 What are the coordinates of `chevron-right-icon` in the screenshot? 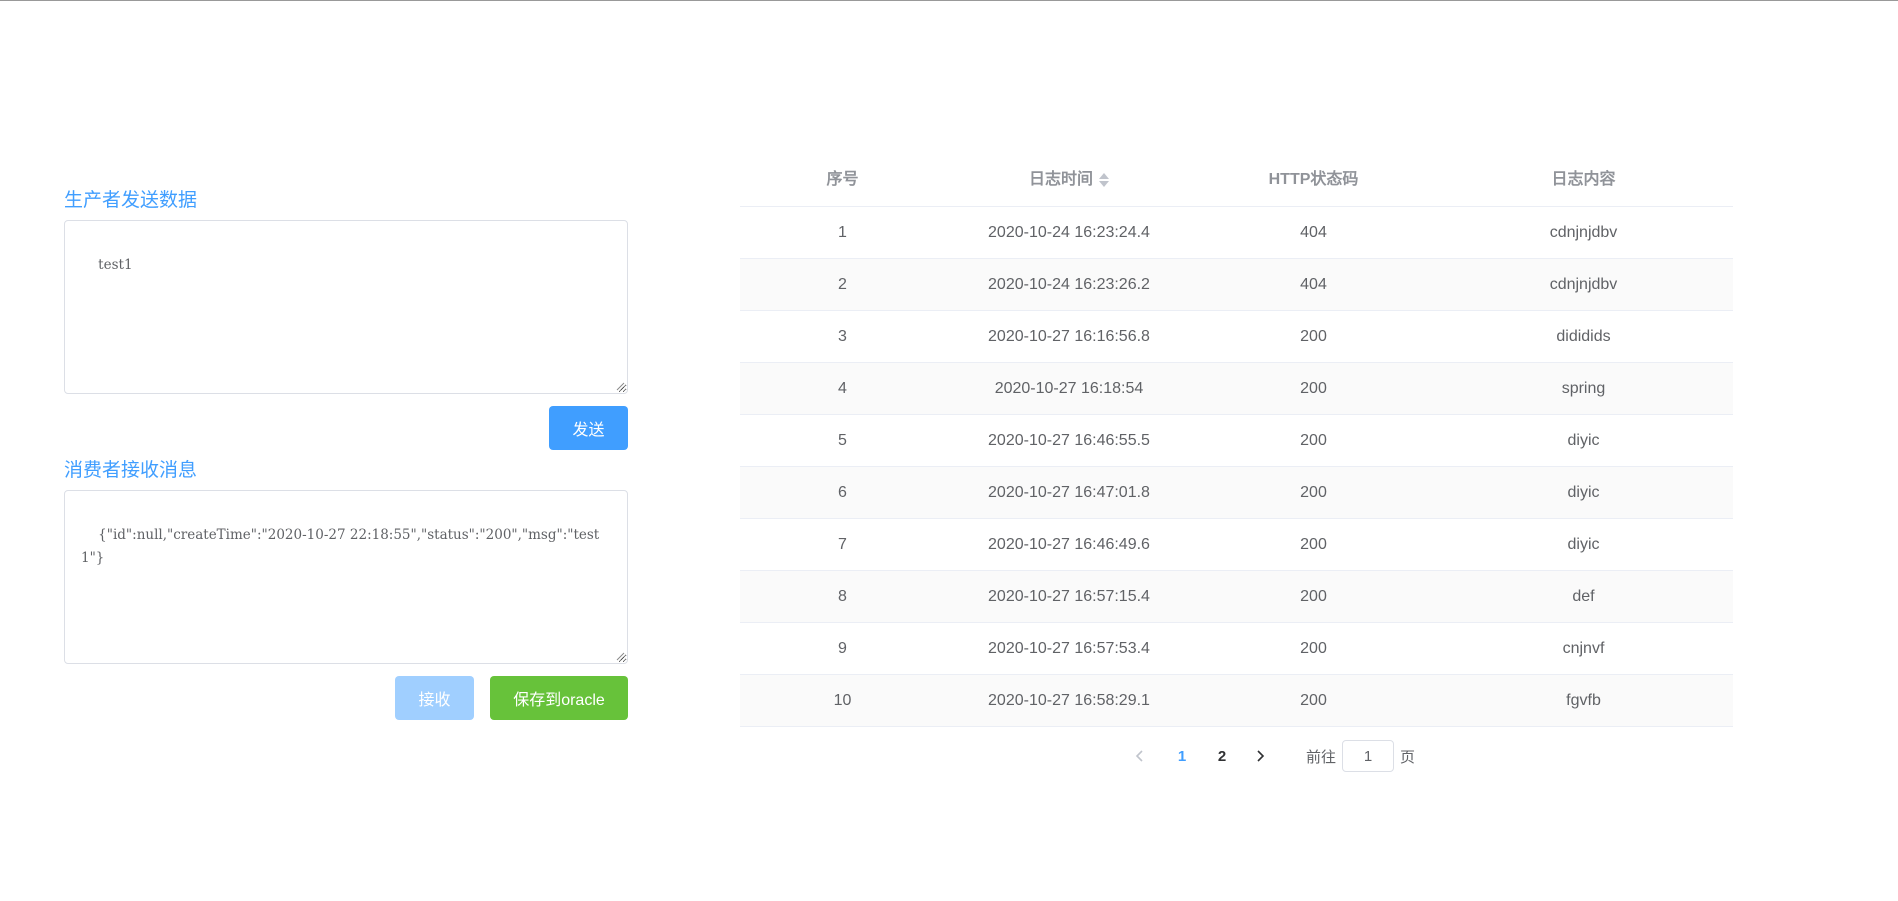 It's located at (1261, 756).